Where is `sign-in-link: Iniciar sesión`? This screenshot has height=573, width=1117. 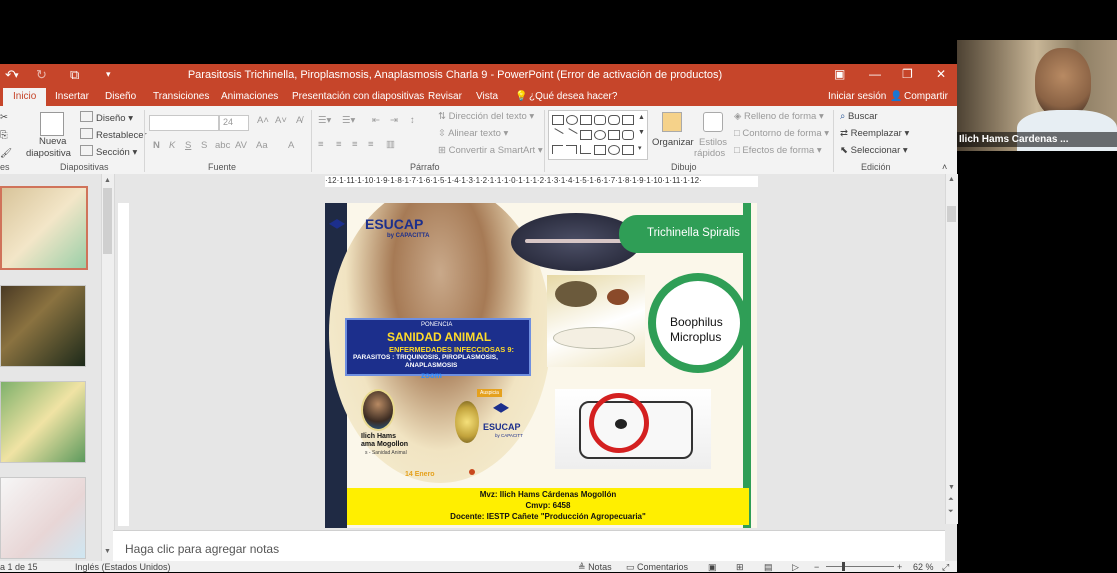
sign-in-link: Iniciar sesión is located at coordinates (857, 96).